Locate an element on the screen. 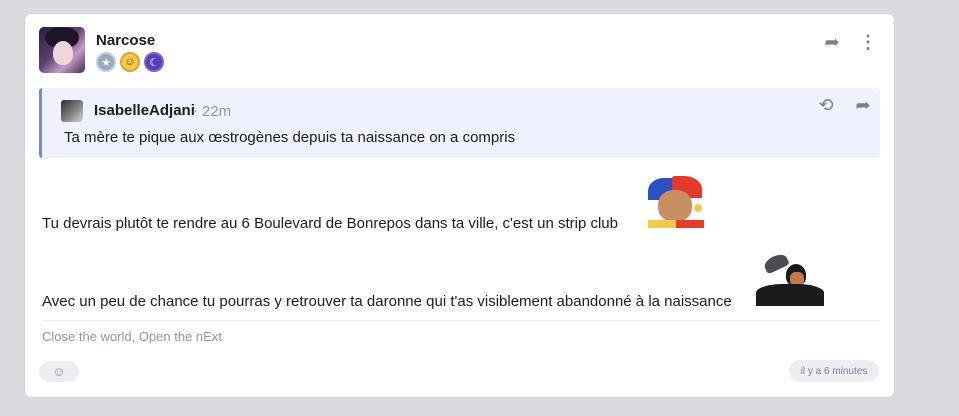  star-badge-icon: ★ is located at coordinates (106, 62).